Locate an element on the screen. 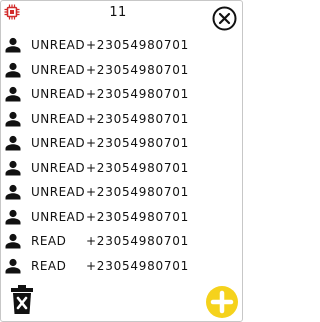 This screenshot has width=320, height=322. message-count: 11 is located at coordinates (118, 12).